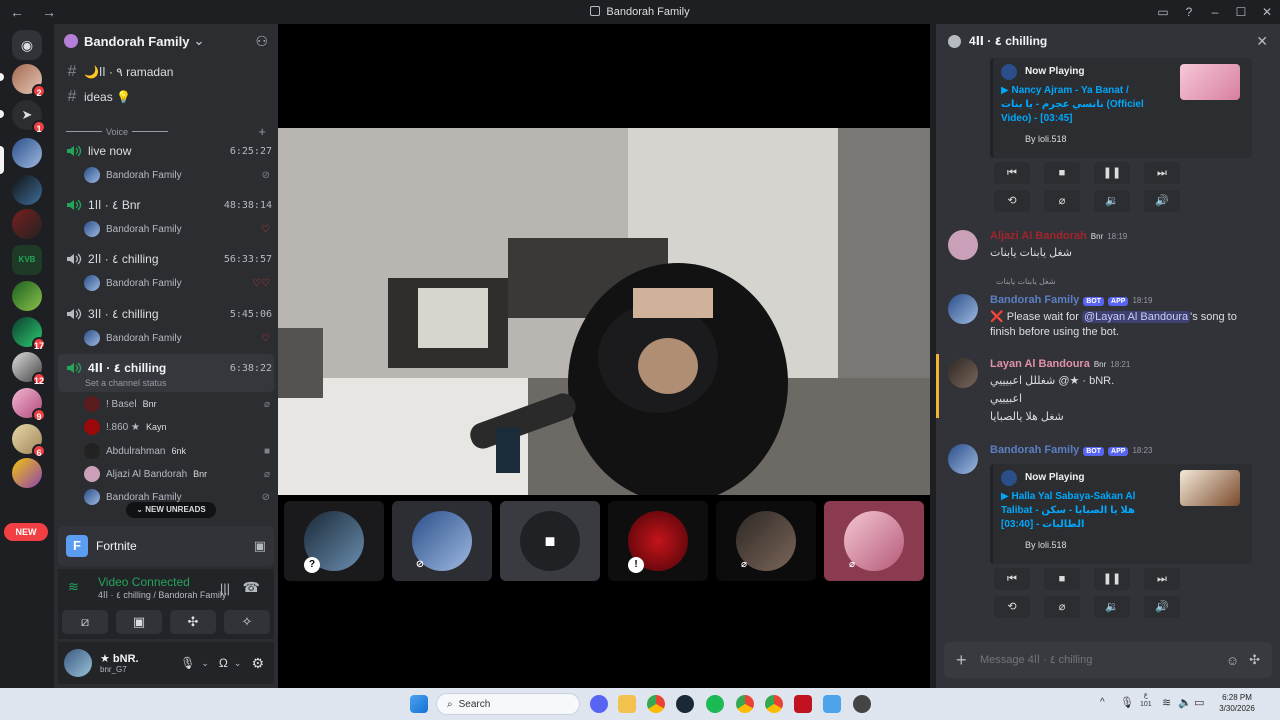 This screenshot has width=1280, height=720. Describe the element at coordinates (1267, 12) in the screenshot. I see `close-window-button: ✕` at that location.